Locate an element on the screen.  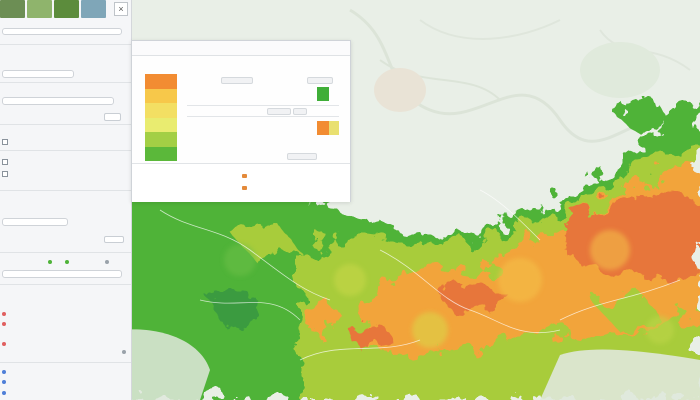
close-icon: × is located at coordinates (121, 9).